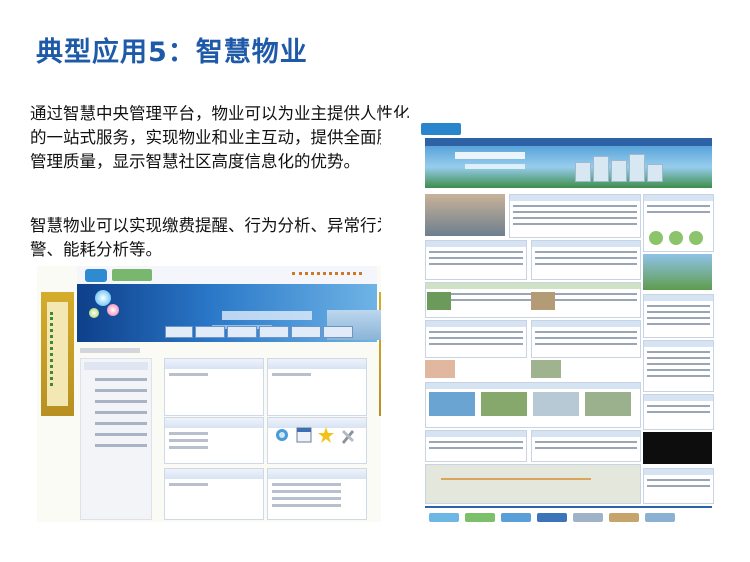 This screenshot has height=562, width=750. I want to click on header-slogan, so click(267, 315).